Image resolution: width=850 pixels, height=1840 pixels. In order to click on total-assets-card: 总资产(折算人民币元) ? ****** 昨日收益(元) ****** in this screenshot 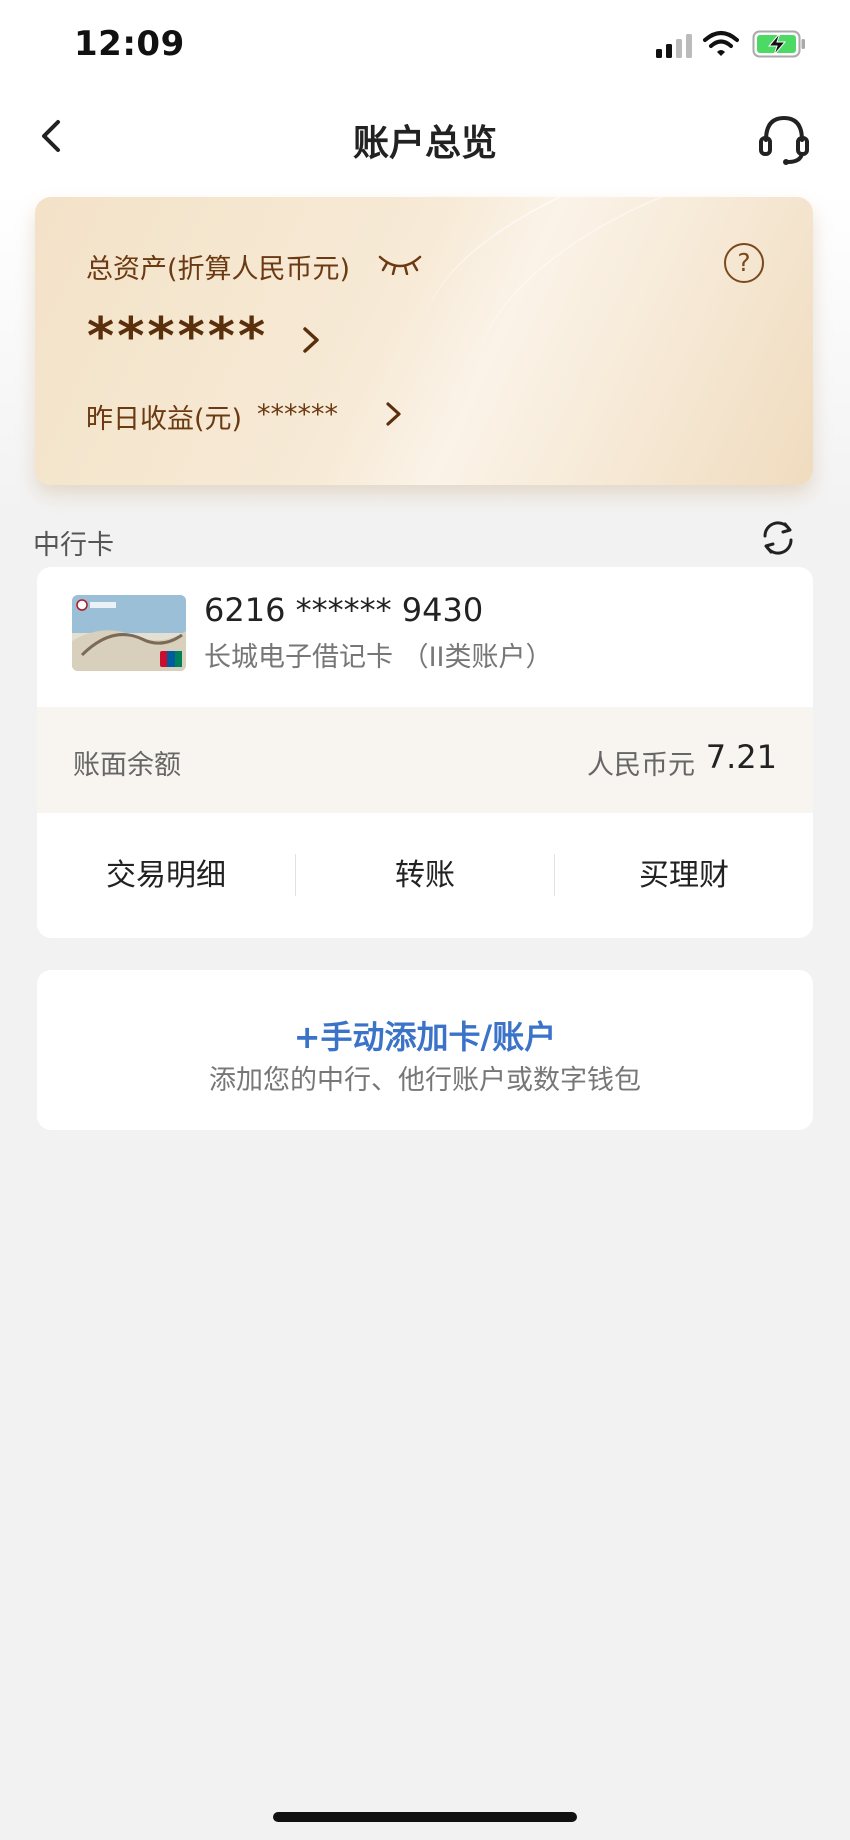, I will do `click(424, 341)`.